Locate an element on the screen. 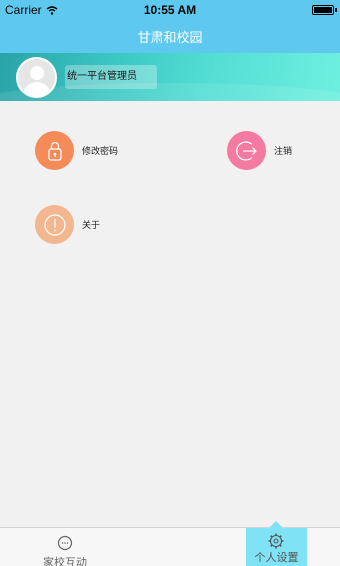 Image resolution: width=340 pixels, height=566 pixels. page-title: 甘肃和校园 is located at coordinates (170, 37).